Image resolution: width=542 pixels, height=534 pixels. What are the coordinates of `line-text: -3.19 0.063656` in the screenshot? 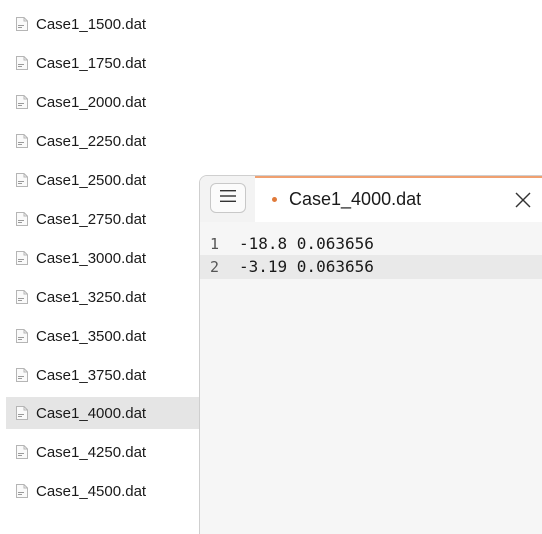 It's located at (306, 266).